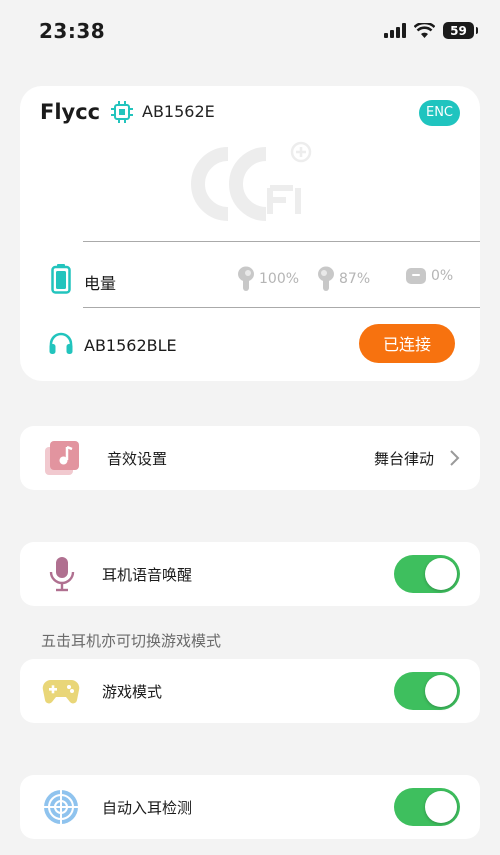  Describe the element at coordinates (395, 30) in the screenshot. I see `signal-icon` at that location.